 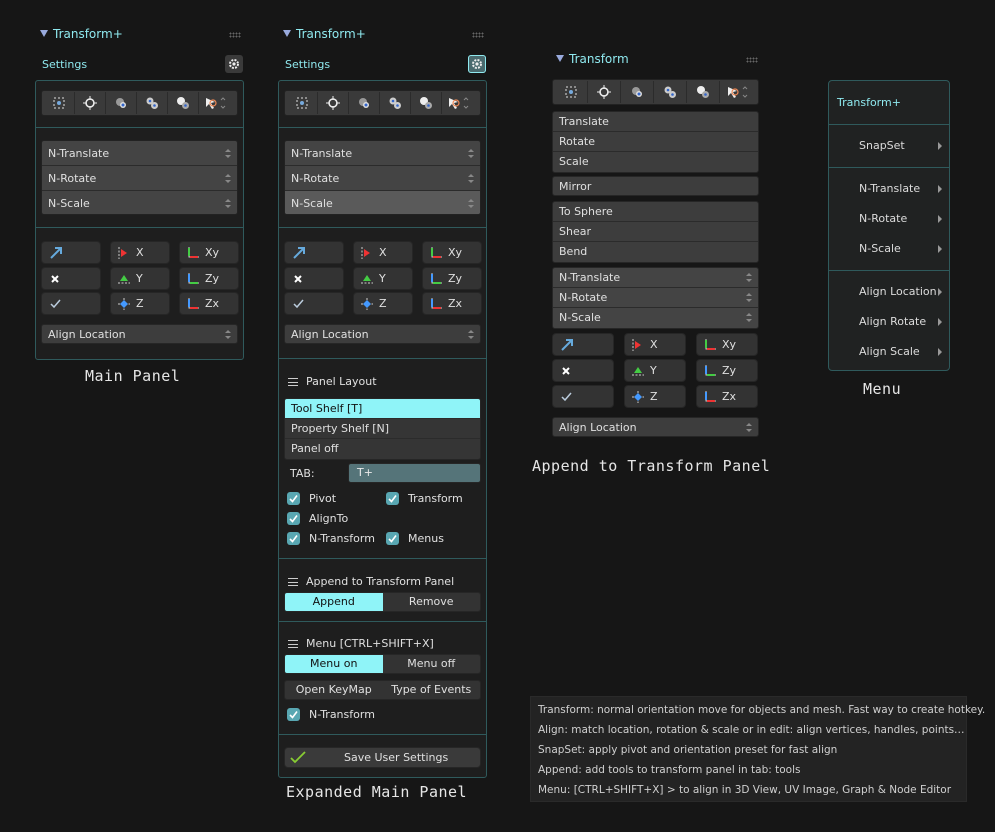 I want to click on rotate-button: Rotate, so click(x=655, y=142).